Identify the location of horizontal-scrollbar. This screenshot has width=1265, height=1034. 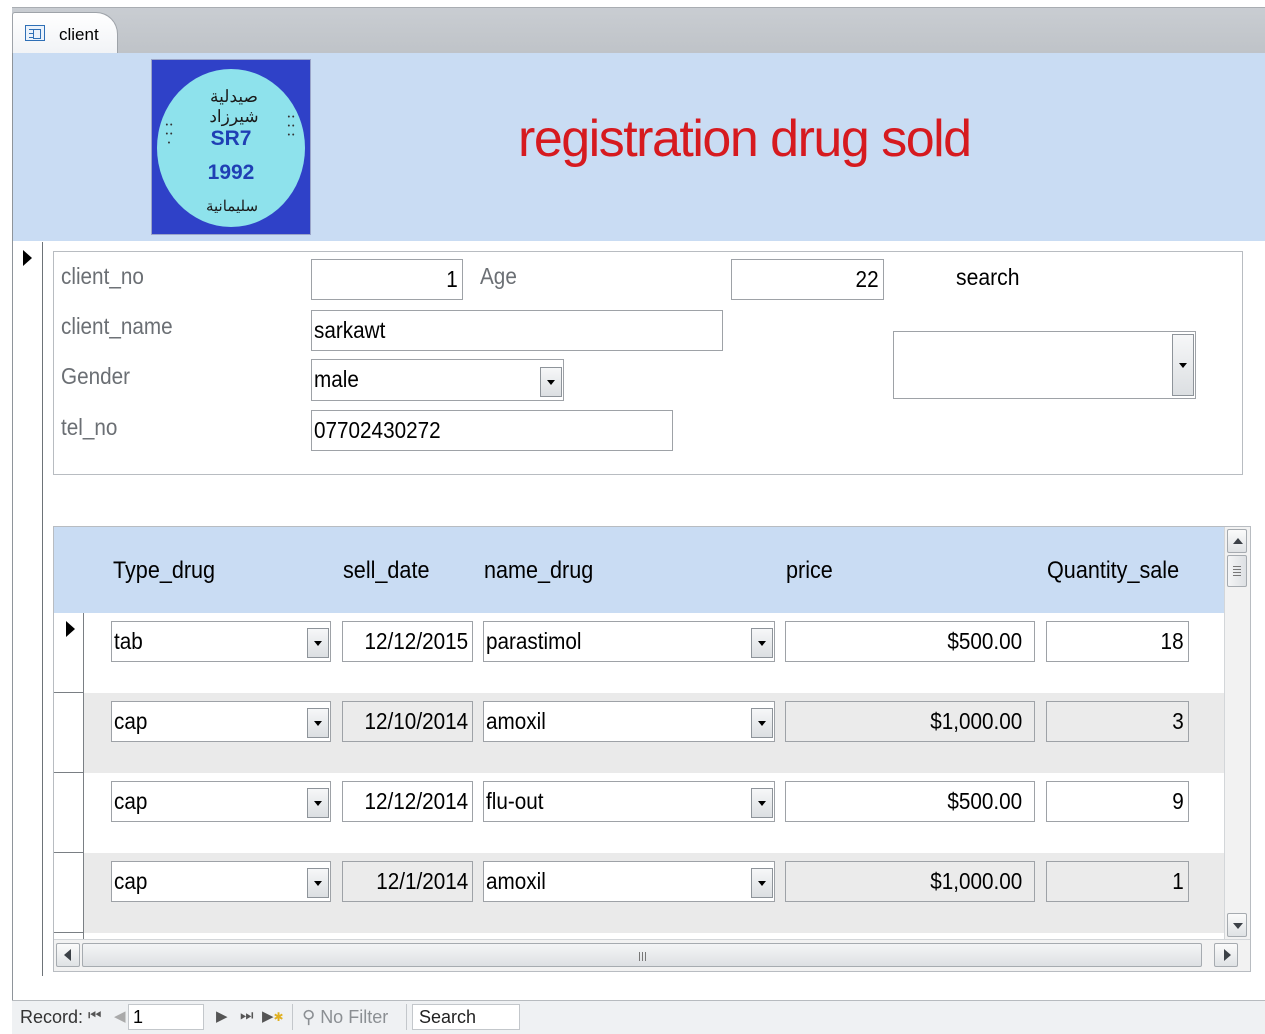
(652, 955).